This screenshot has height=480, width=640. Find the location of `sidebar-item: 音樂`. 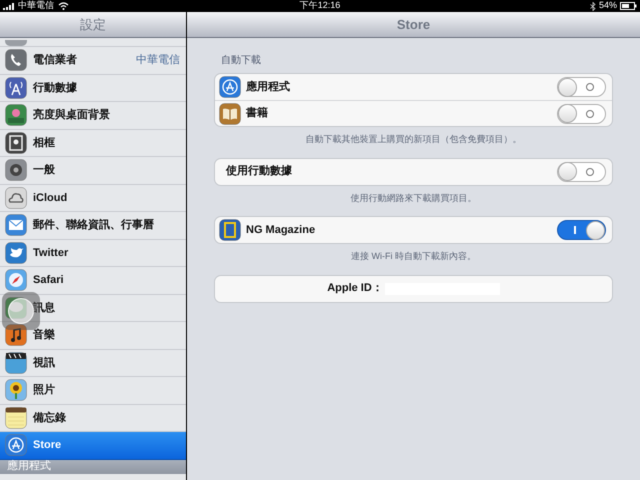

sidebar-item: 音樂 is located at coordinates (93, 336).